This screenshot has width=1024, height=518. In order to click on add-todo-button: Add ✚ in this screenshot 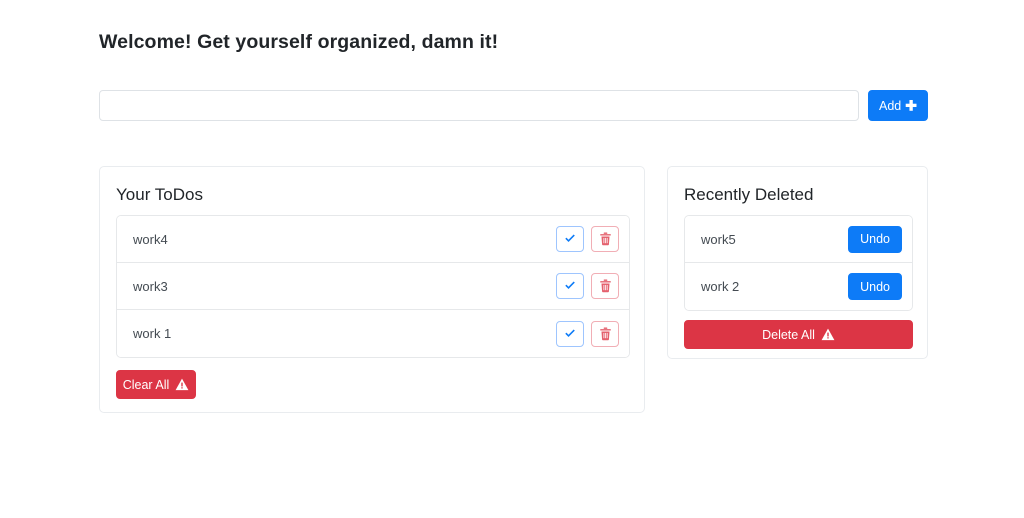, I will do `click(898, 105)`.